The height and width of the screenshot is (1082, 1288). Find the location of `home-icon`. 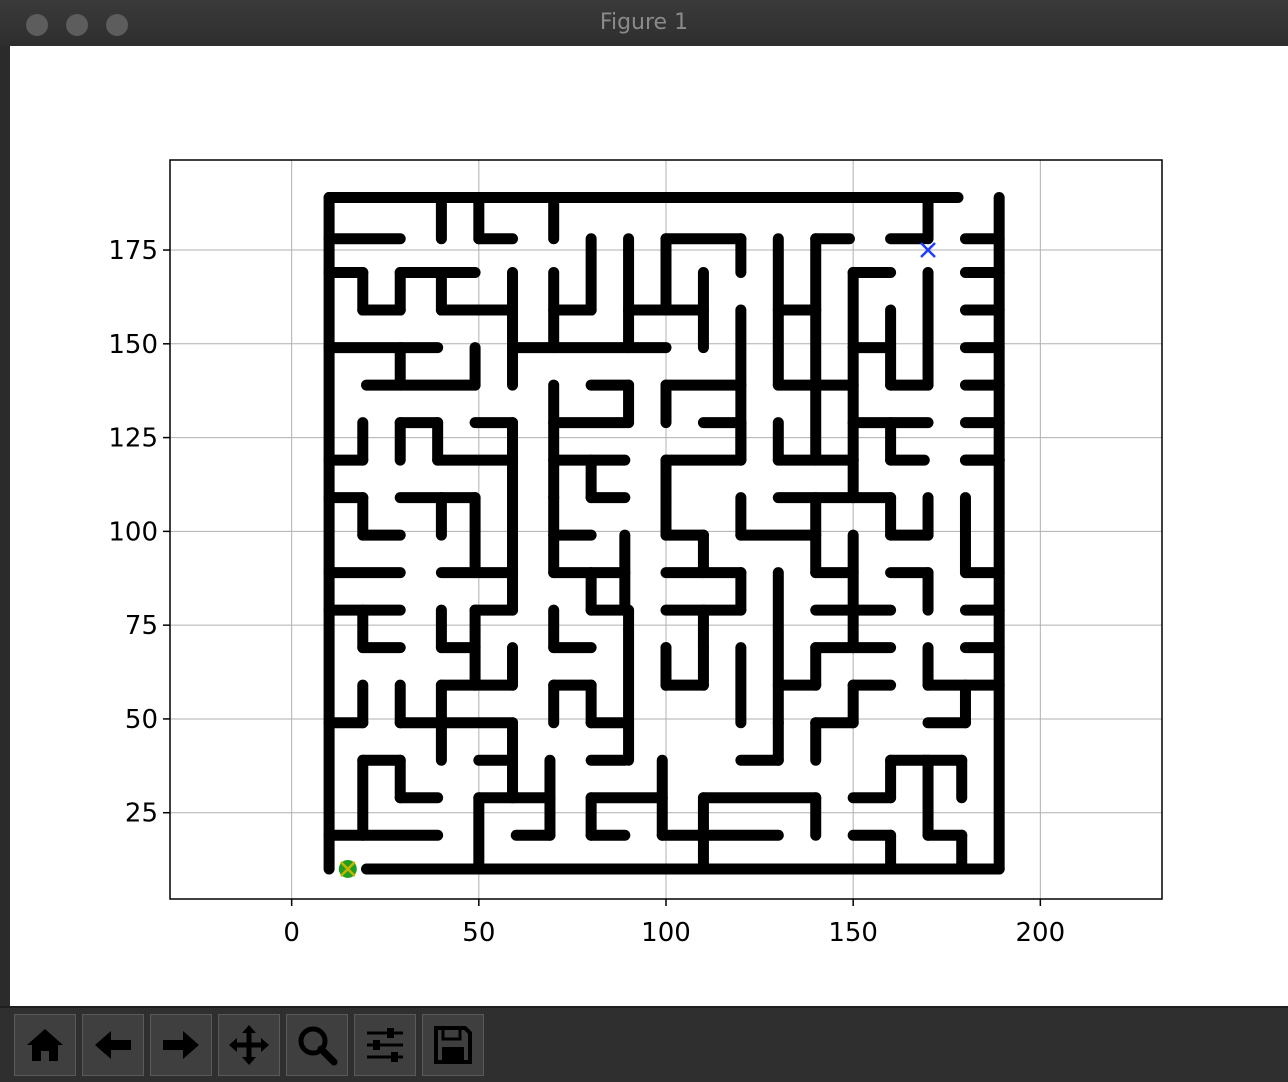

home-icon is located at coordinates (45, 1045).